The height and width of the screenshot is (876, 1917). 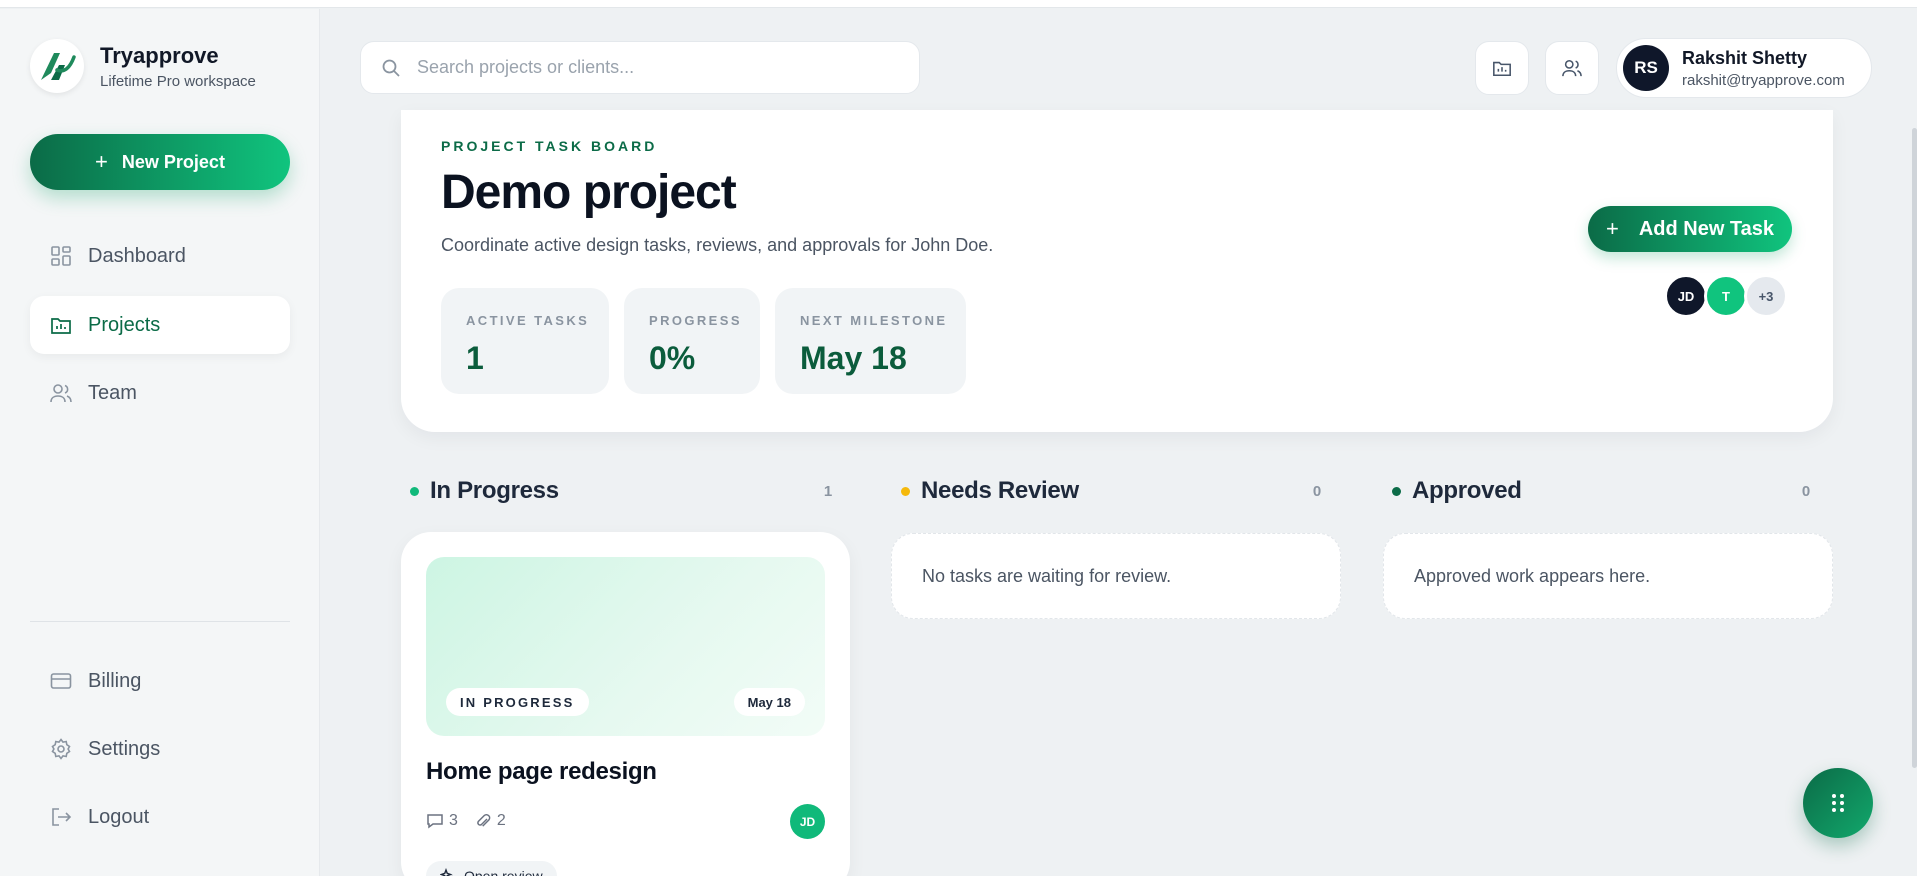 I want to click on column-count: 1, so click(x=828, y=491).